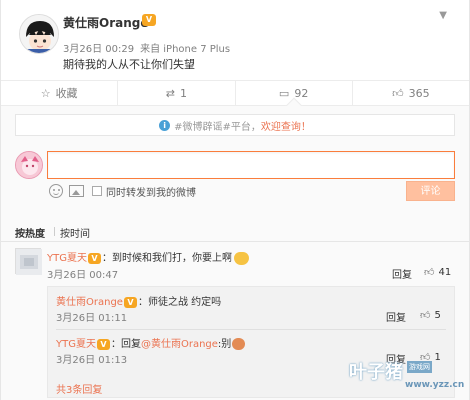  I want to click on comment-like-button: 👍︎ 41, so click(437, 272).